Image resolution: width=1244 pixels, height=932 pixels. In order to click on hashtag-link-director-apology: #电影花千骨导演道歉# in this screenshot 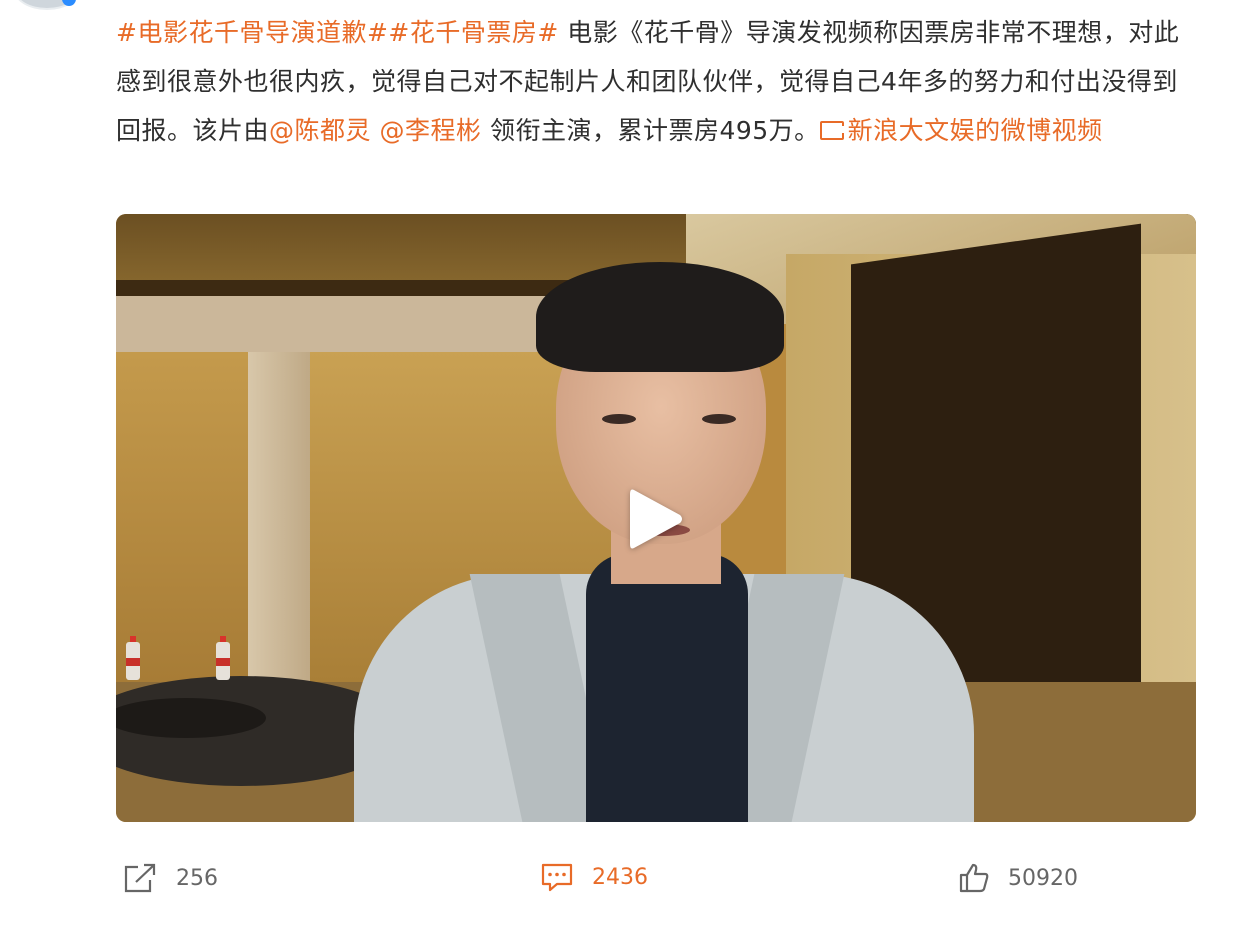, I will do `click(252, 32)`.